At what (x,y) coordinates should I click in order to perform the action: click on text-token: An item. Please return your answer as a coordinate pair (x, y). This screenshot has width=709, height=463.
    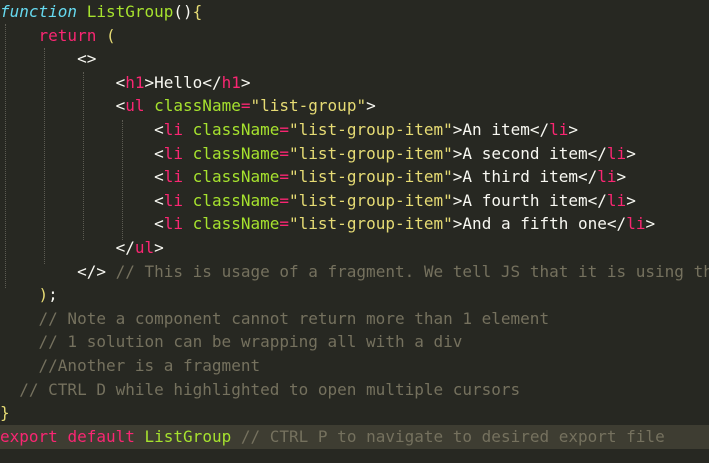
    Looking at the image, I should click on (496, 129).